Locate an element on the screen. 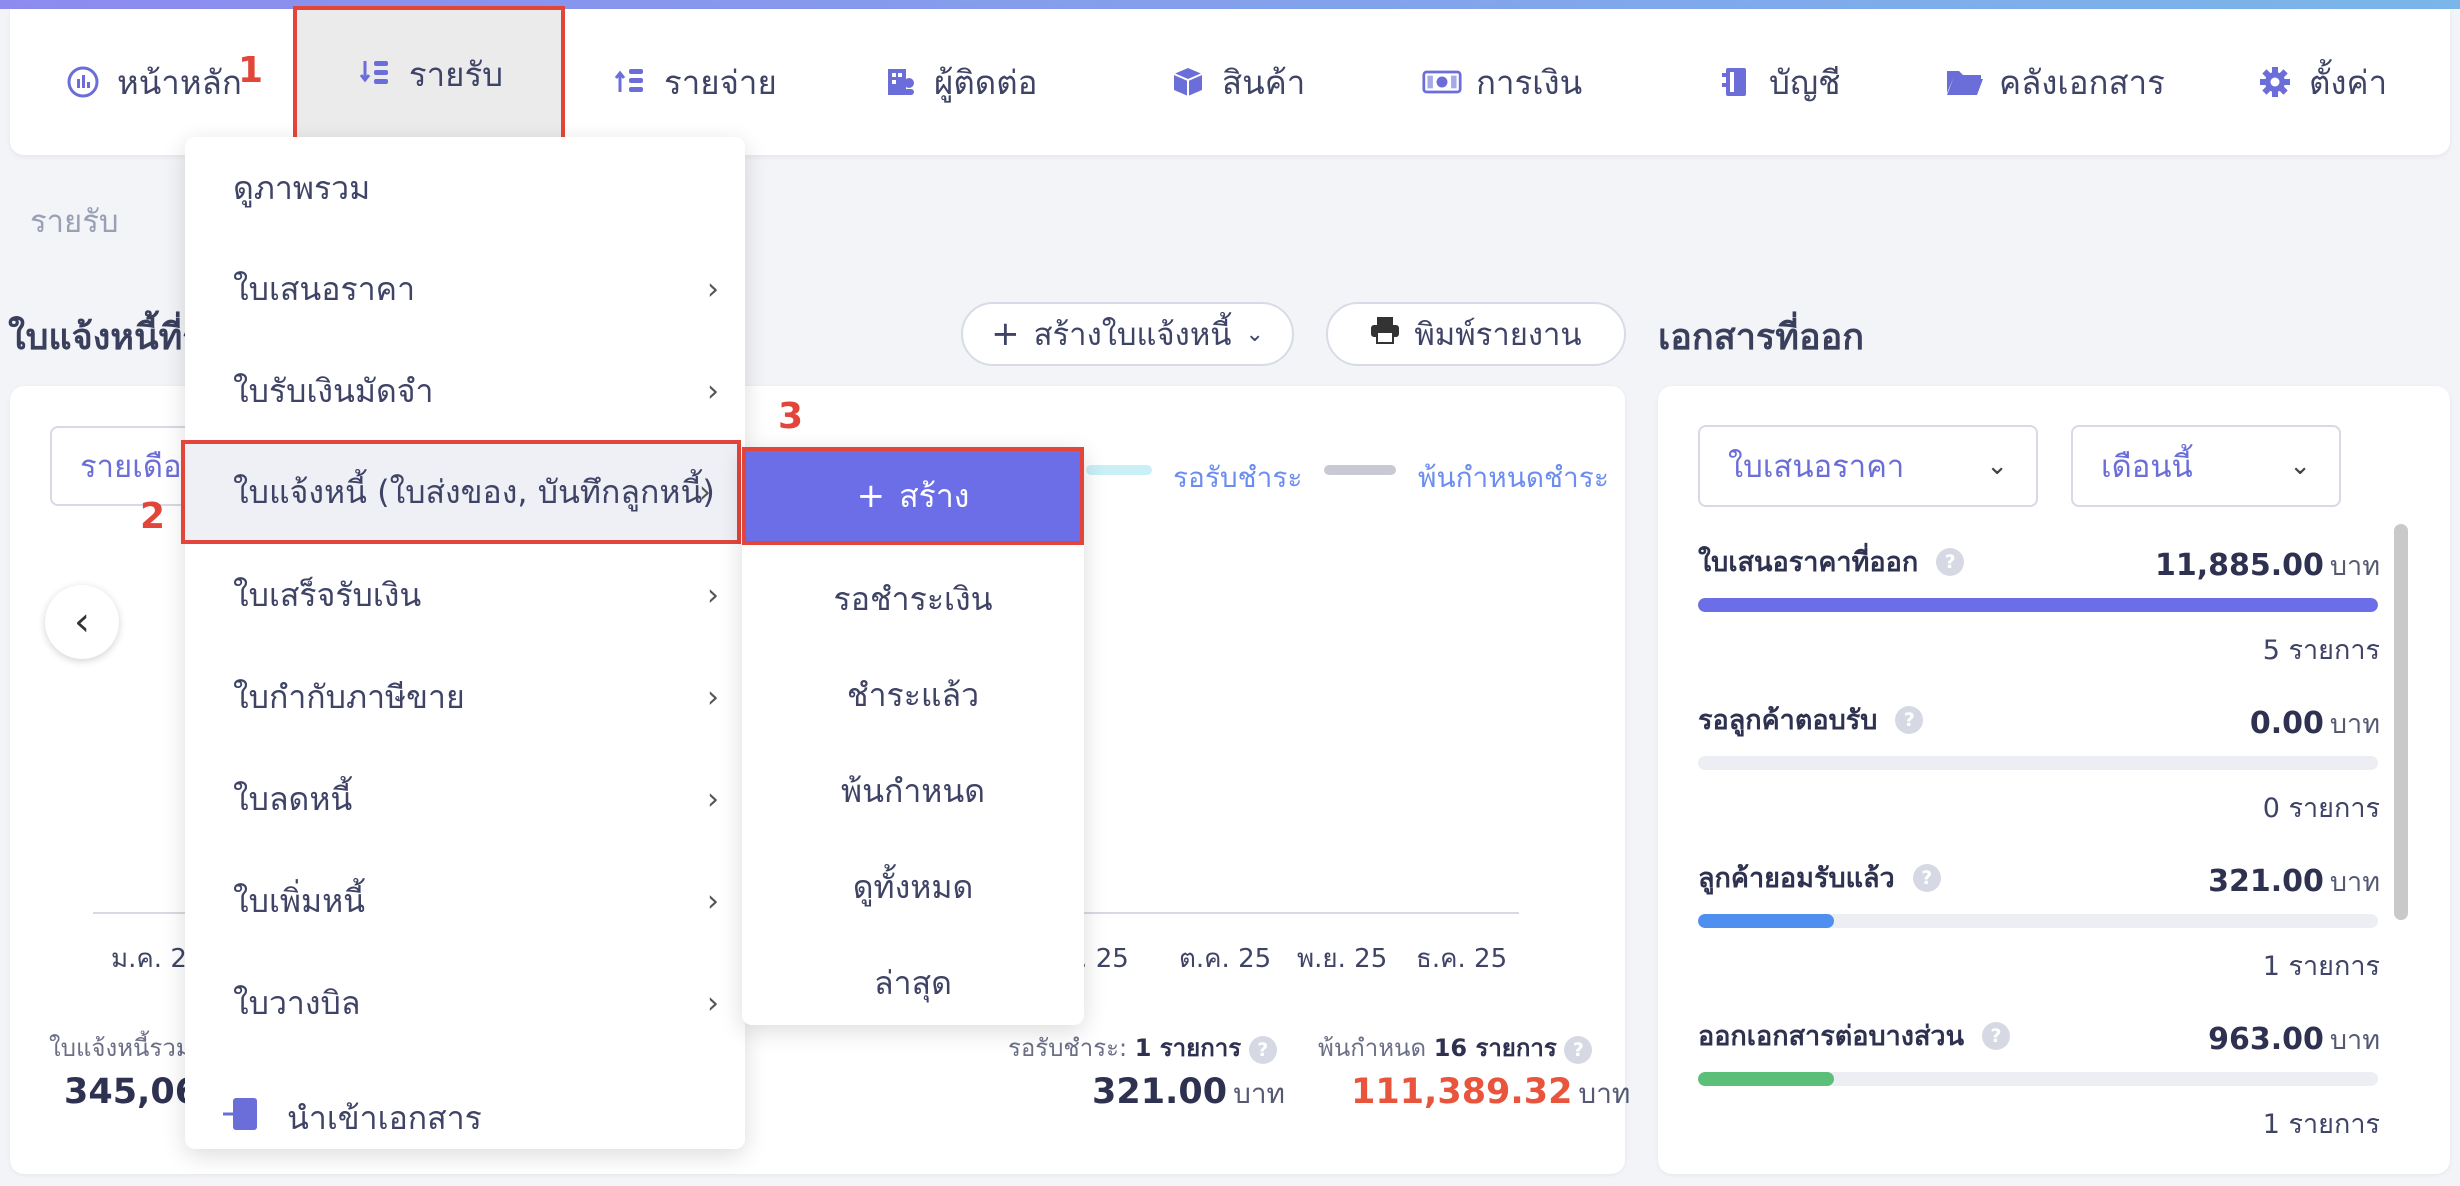  legend-swatch-pending is located at coordinates (1119, 470).